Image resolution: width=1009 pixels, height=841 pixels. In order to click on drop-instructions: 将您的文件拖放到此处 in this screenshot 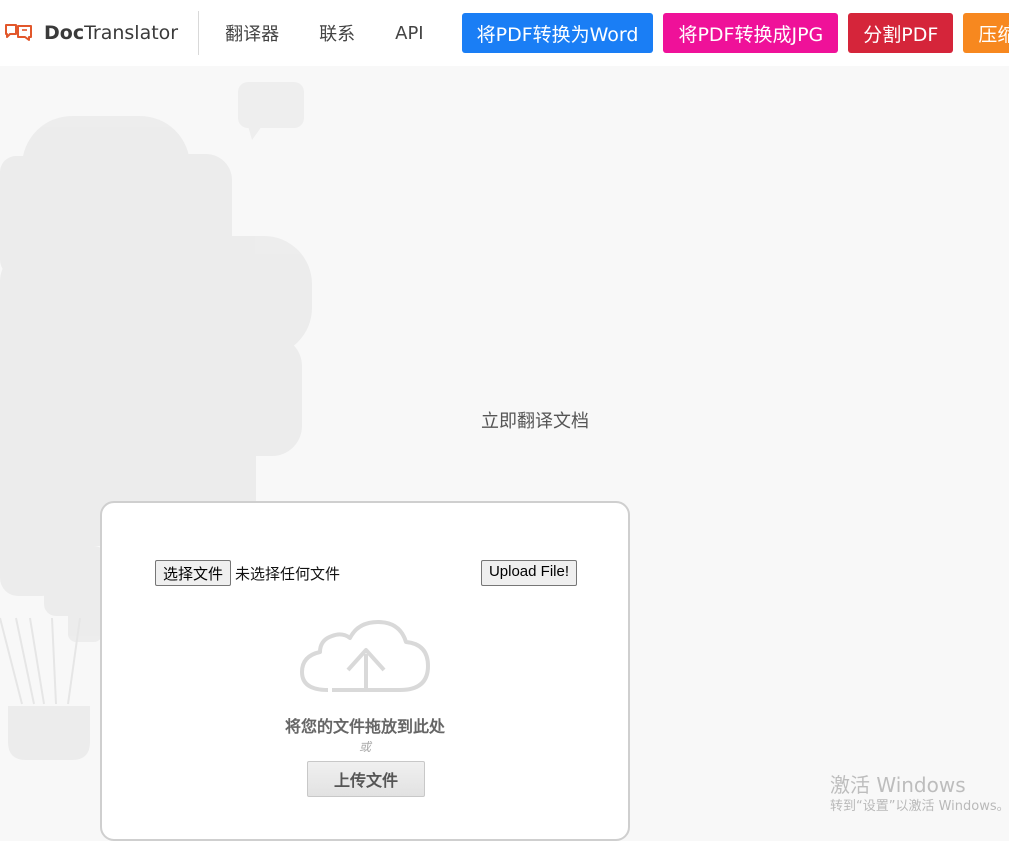, I will do `click(364, 726)`.